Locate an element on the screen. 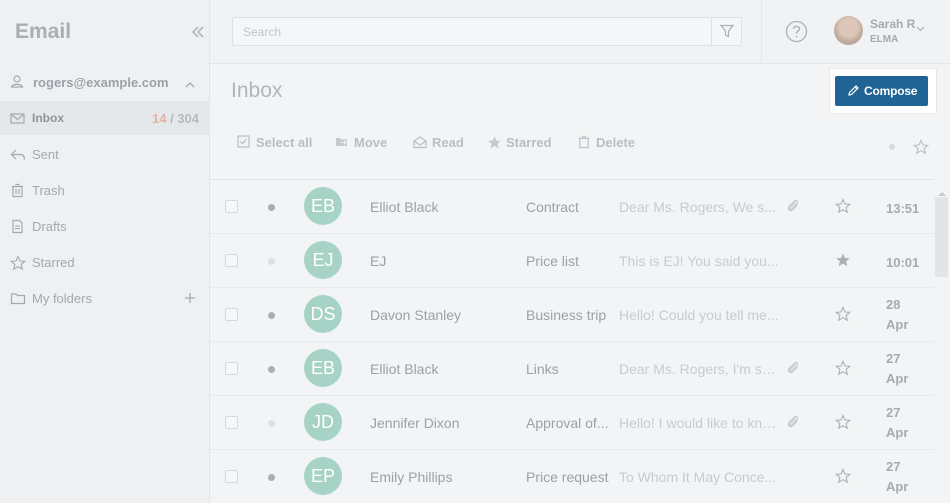  delete-button: Delete is located at coordinates (609, 144).